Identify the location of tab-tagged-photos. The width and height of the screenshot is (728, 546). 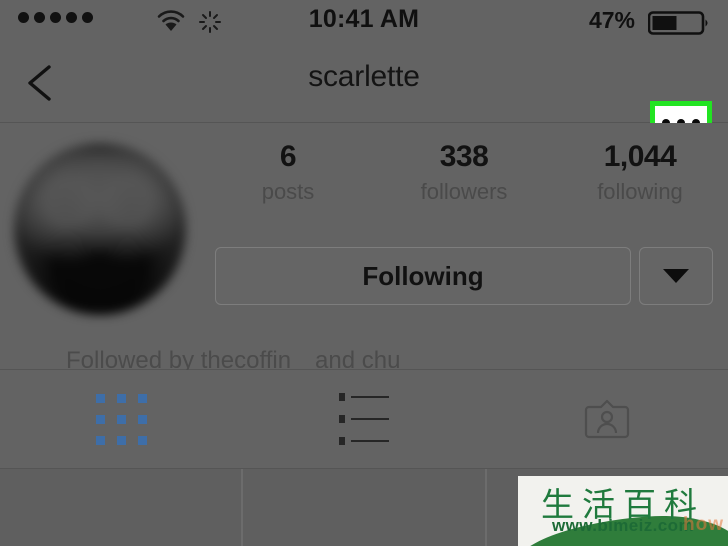
(606, 419).